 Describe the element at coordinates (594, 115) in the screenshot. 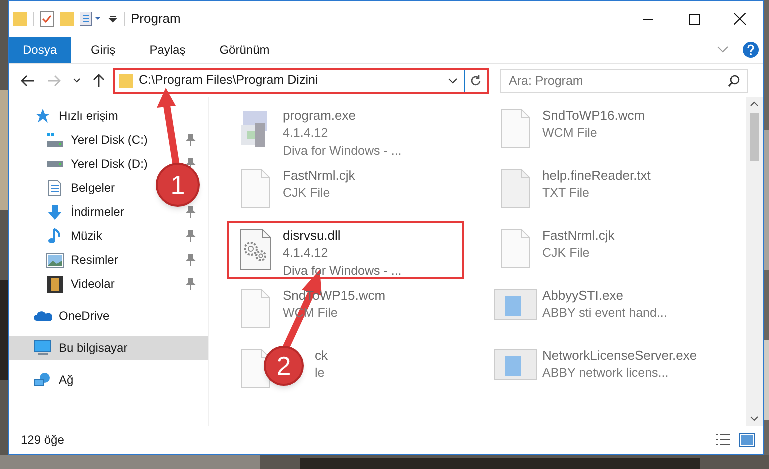

I see `file-name: SndToWP16.wcm` at that location.